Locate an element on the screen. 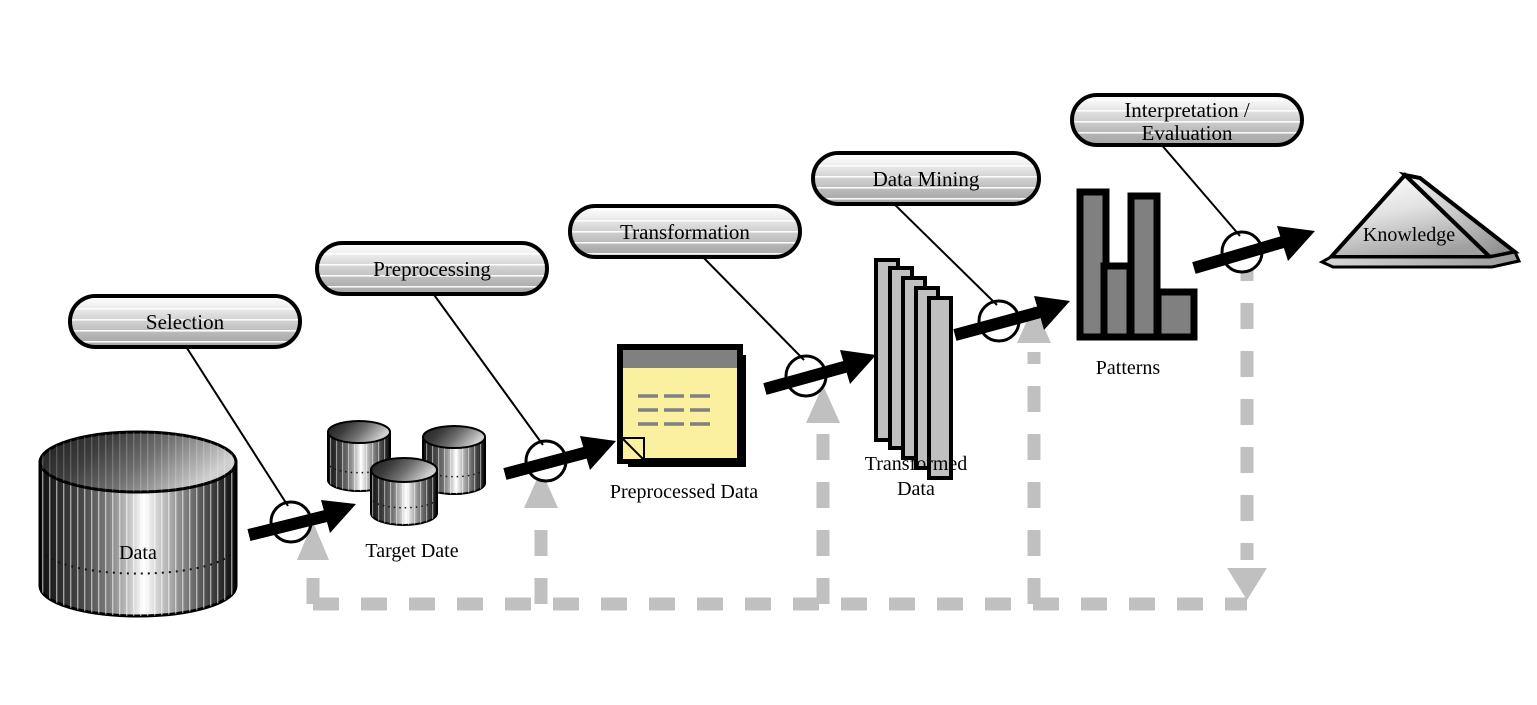 This screenshot has height=705, width=1537. data-cylinder-top-stripes is located at coordinates (138, 462).